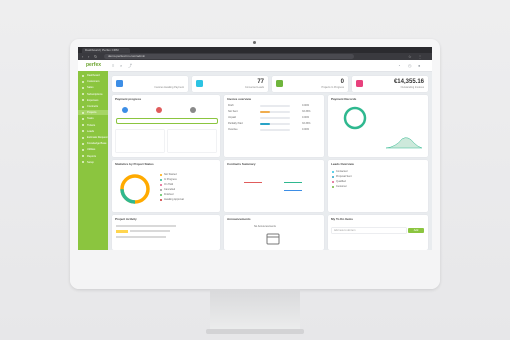  I want to click on menu-icon: ⋮, so click(420, 56).